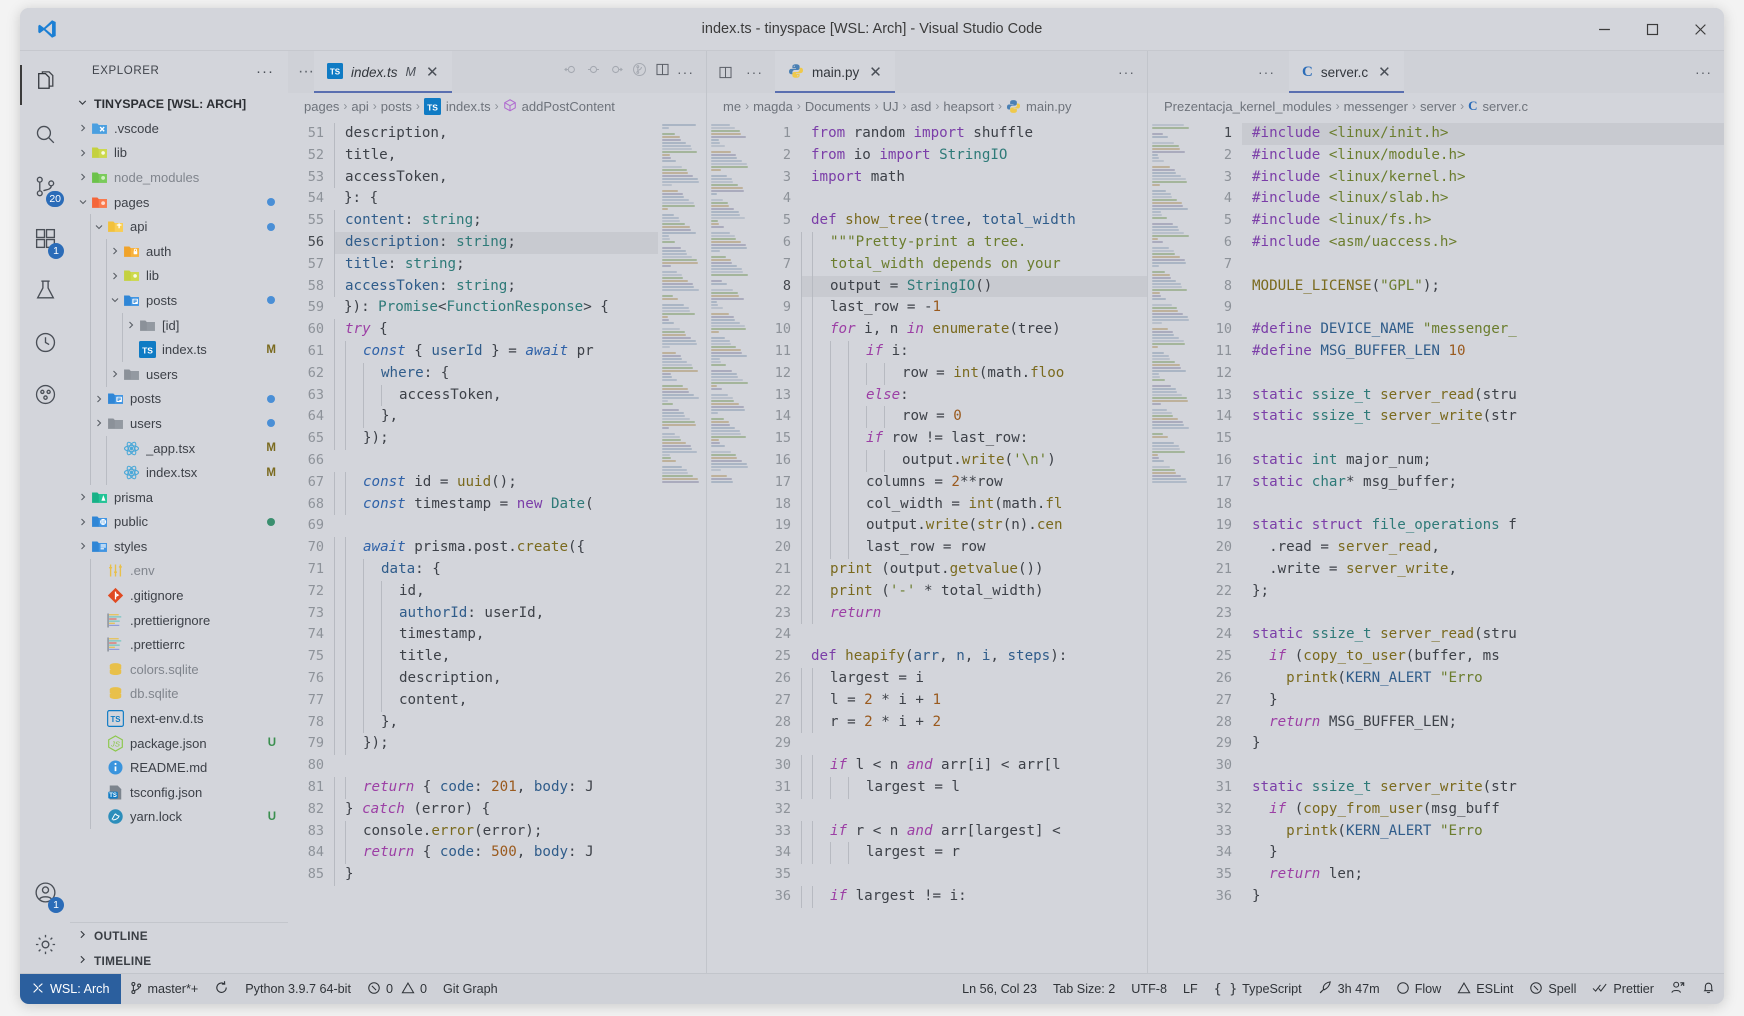  I want to click on code-line: static char* msg_buffer;, so click(1483, 483).